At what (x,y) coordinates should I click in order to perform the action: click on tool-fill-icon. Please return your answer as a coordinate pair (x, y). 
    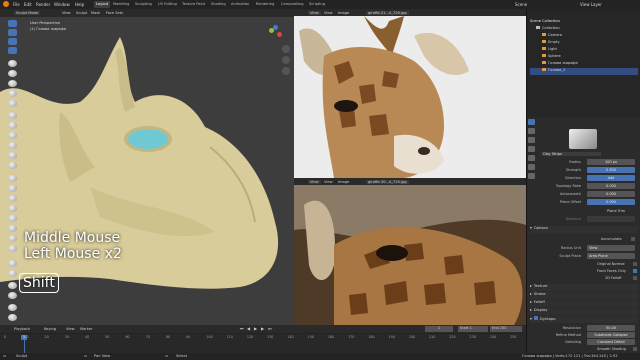
    Looking at the image, I should click on (12, 135).